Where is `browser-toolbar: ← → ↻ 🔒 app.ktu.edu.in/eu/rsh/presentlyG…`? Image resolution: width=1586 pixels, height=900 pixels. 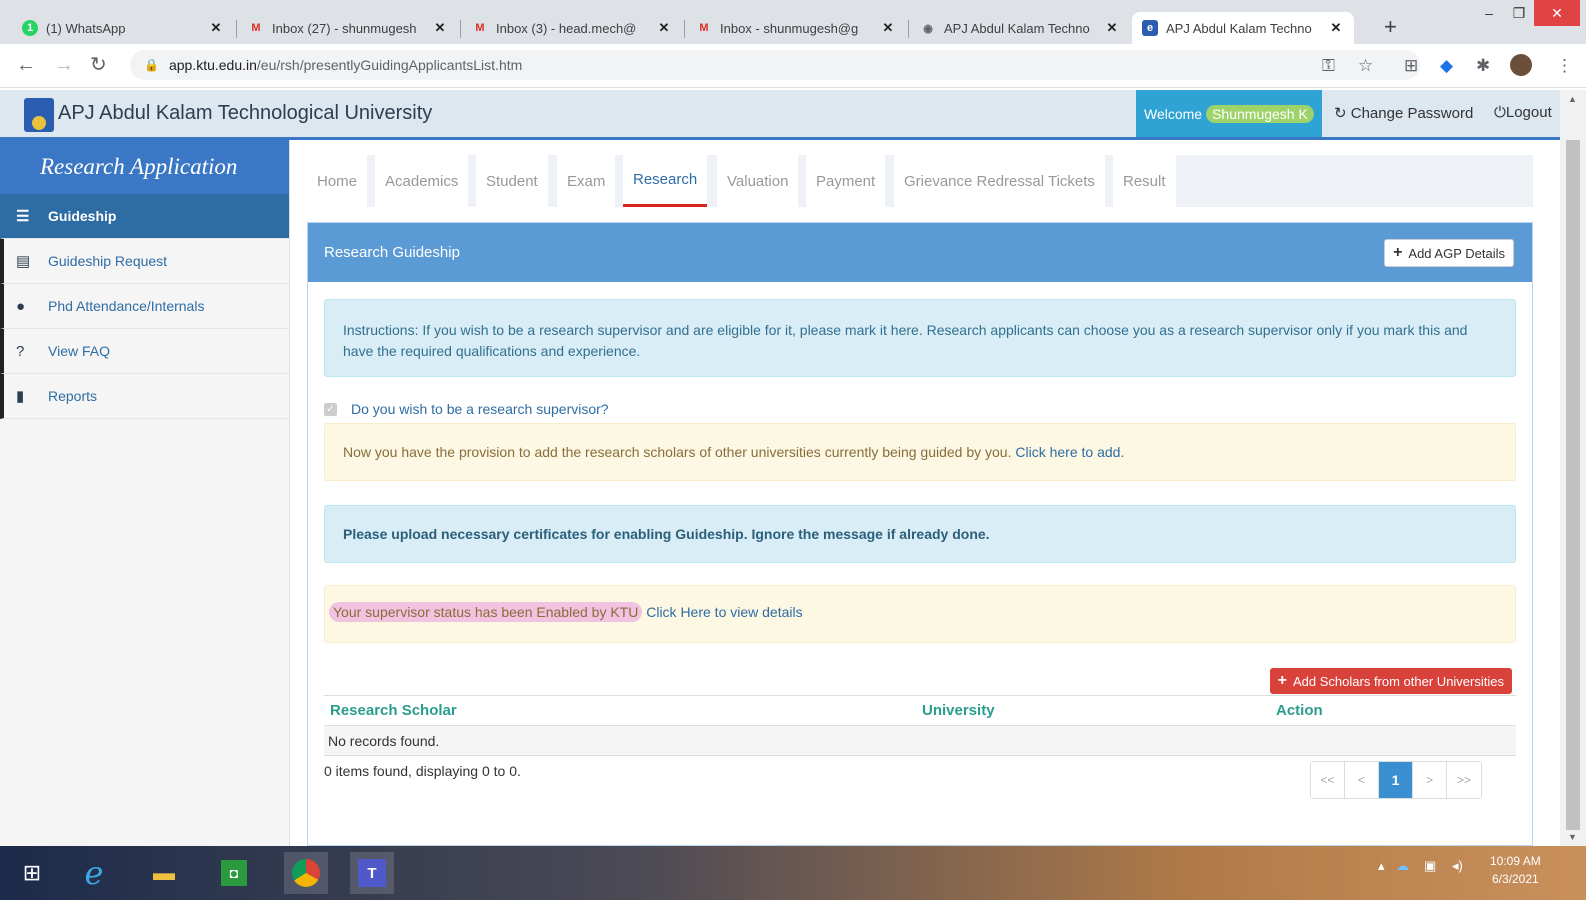
browser-toolbar: ← → ↻ 🔒 app.ktu.edu.in/eu/rsh/presentlyG… is located at coordinates (793, 66).